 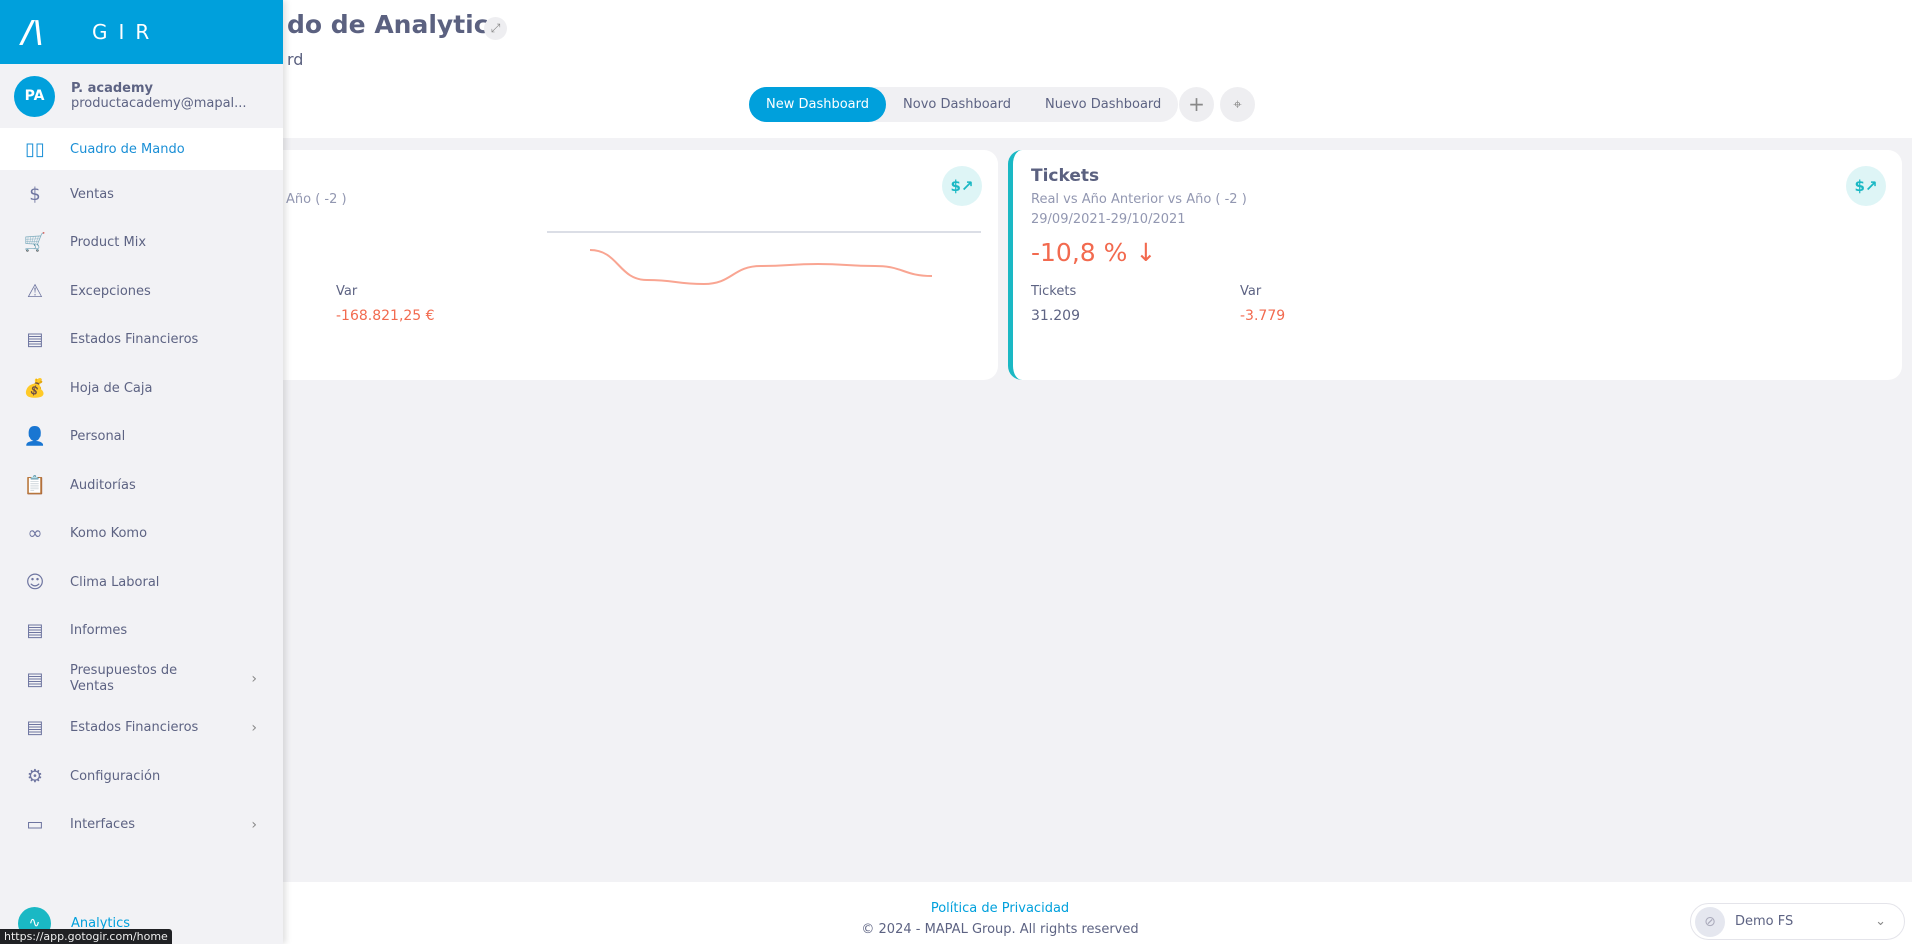 I want to click on sidebar-item-cuadro-de-mando: ▯▯ Cuadro de Mando, so click(x=141, y=149).